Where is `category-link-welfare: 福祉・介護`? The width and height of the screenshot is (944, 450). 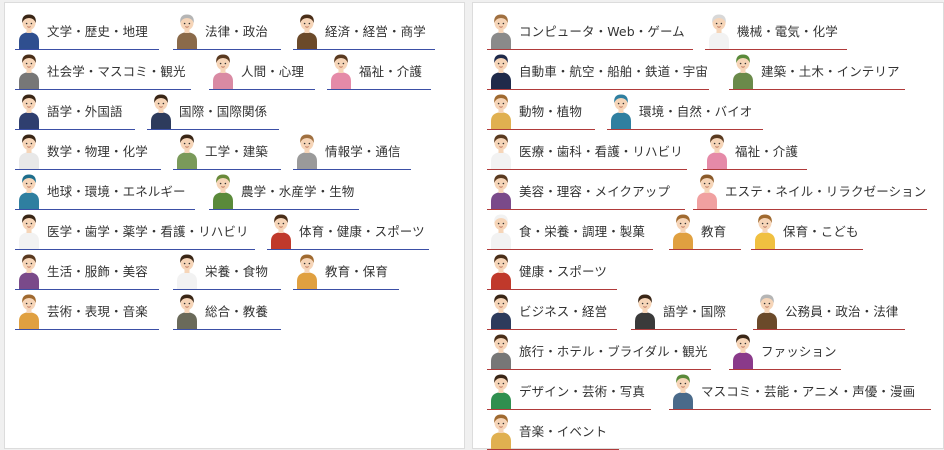
category-link-welfare: 福祉・介護 is located at coordinates (379, 70).